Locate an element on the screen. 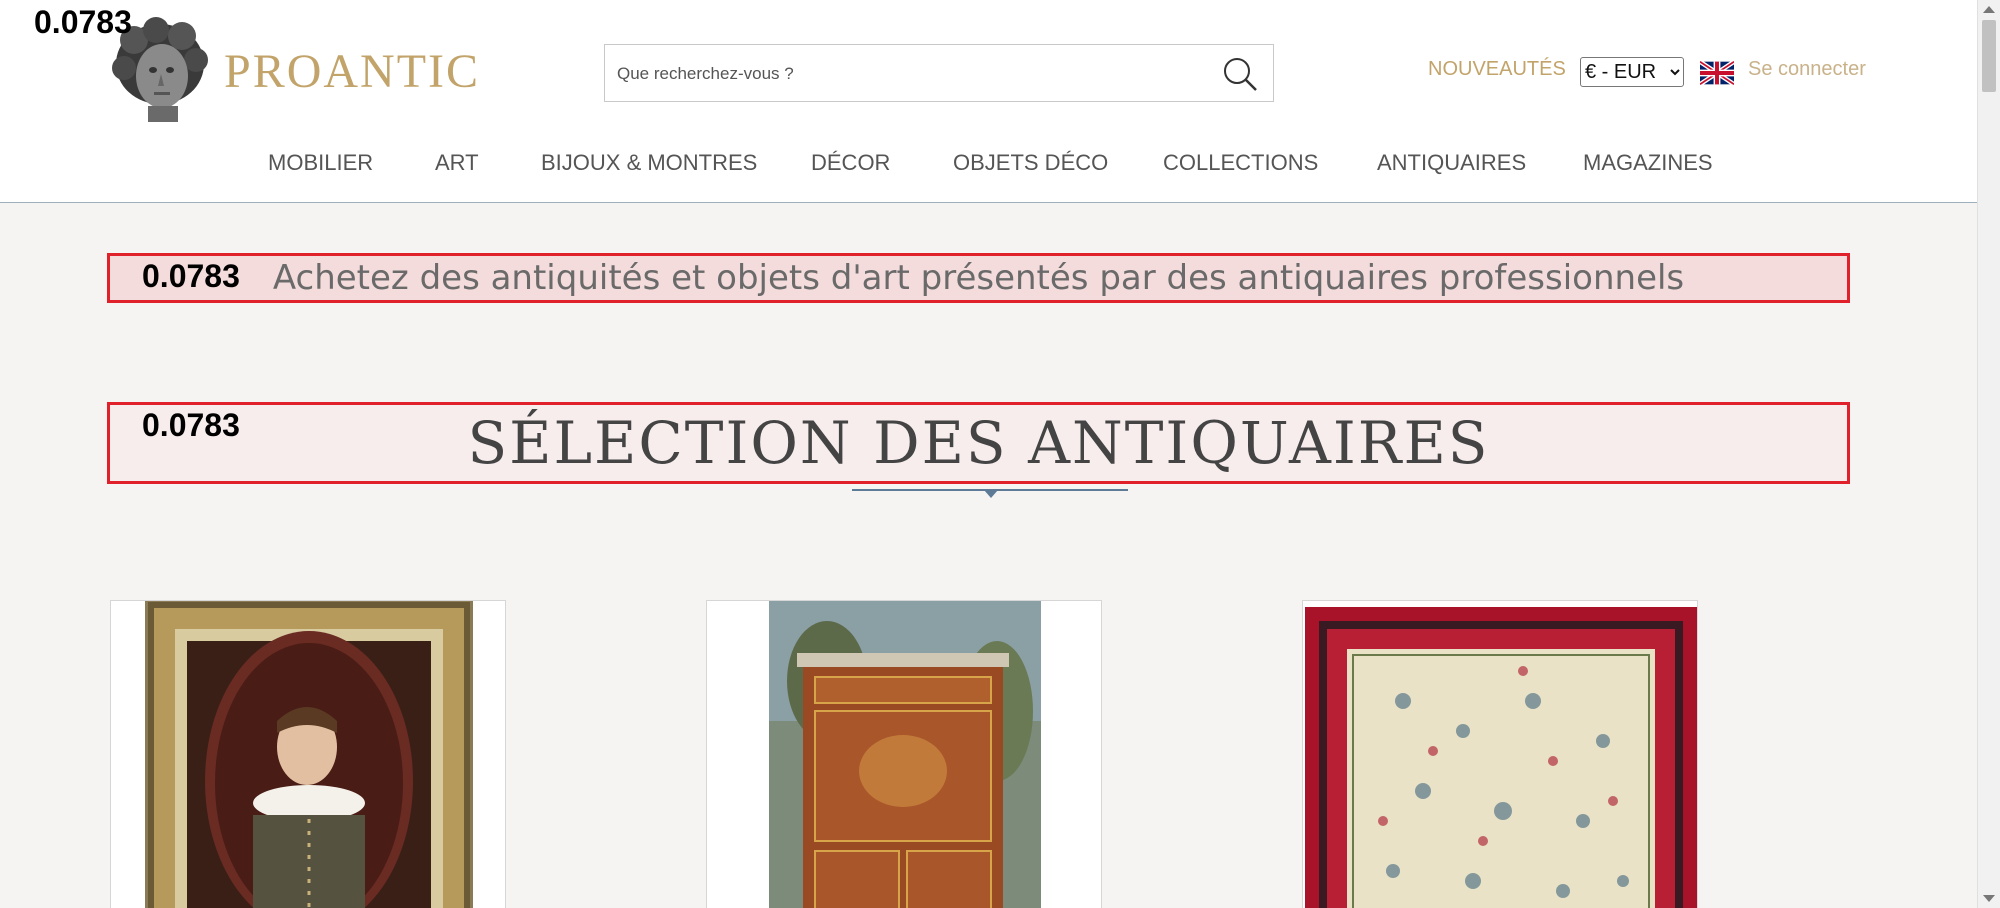  nav-item-bijoux-montres: BIJOUX & MONTRES is located at coordinates (649, 163).